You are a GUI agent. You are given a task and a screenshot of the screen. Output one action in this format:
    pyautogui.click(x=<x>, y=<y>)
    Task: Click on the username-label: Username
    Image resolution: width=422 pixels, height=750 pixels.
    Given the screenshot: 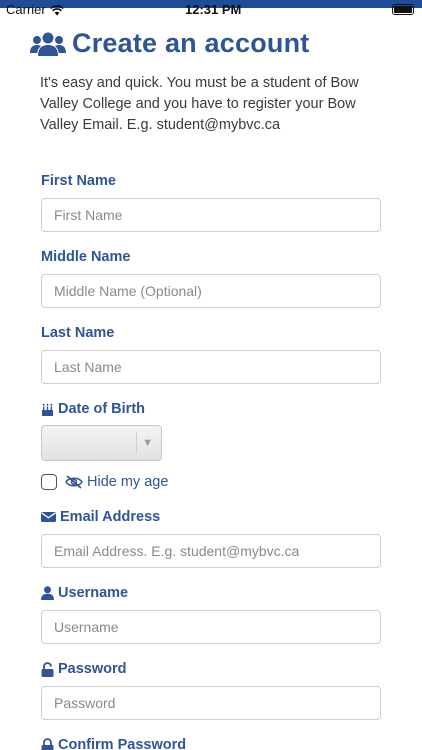 What is the action you would take?
    pyautogui.click(x=84, y=593)
    